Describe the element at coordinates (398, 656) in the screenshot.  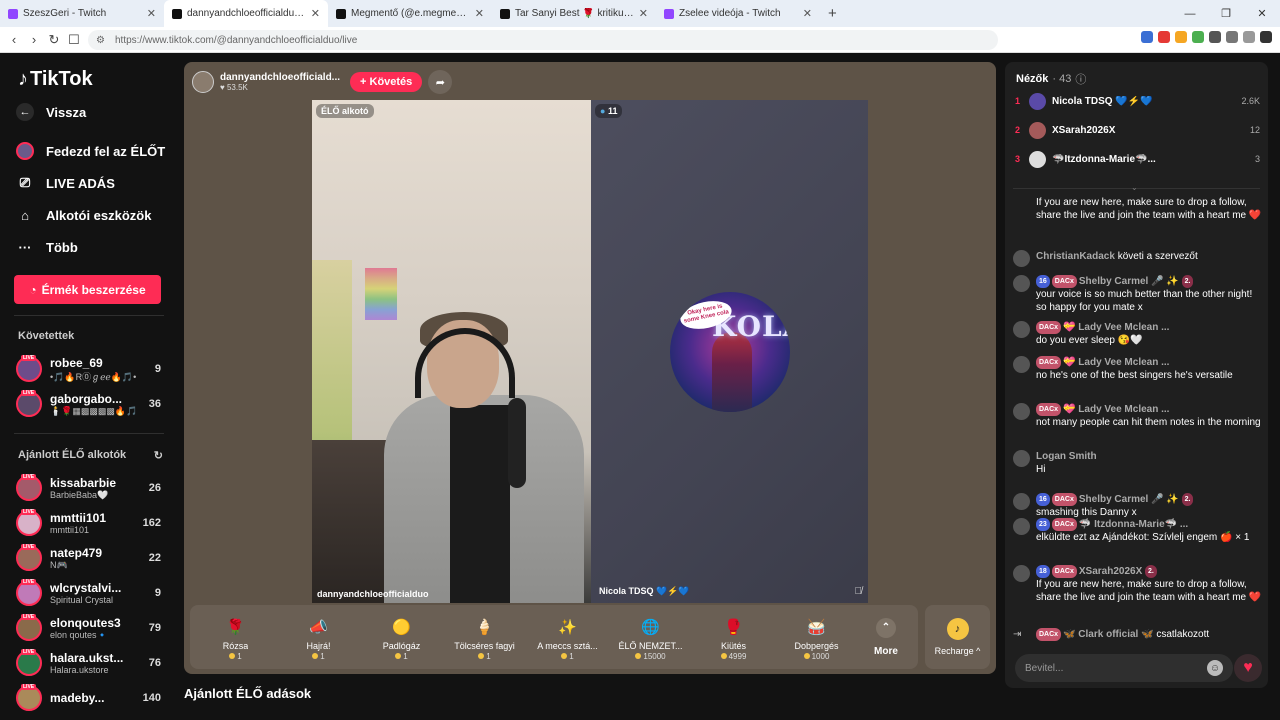
I see `coin-icon` at that location.